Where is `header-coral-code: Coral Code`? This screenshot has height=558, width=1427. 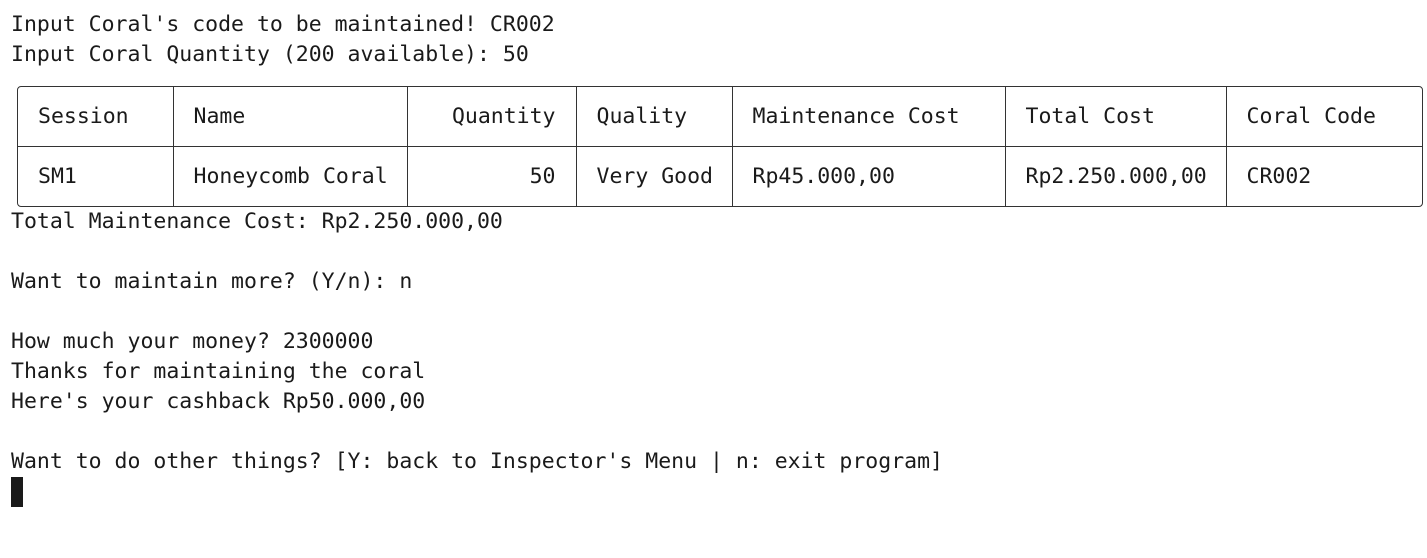
header-coral-code: Coral Code is located at coordinates (1311, 116).